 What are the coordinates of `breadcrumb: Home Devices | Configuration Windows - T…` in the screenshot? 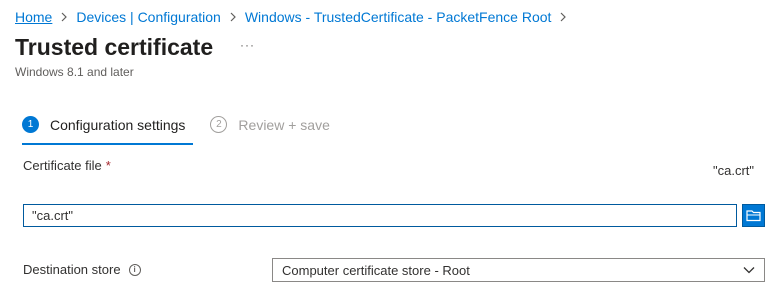 It's located at (295, 17).